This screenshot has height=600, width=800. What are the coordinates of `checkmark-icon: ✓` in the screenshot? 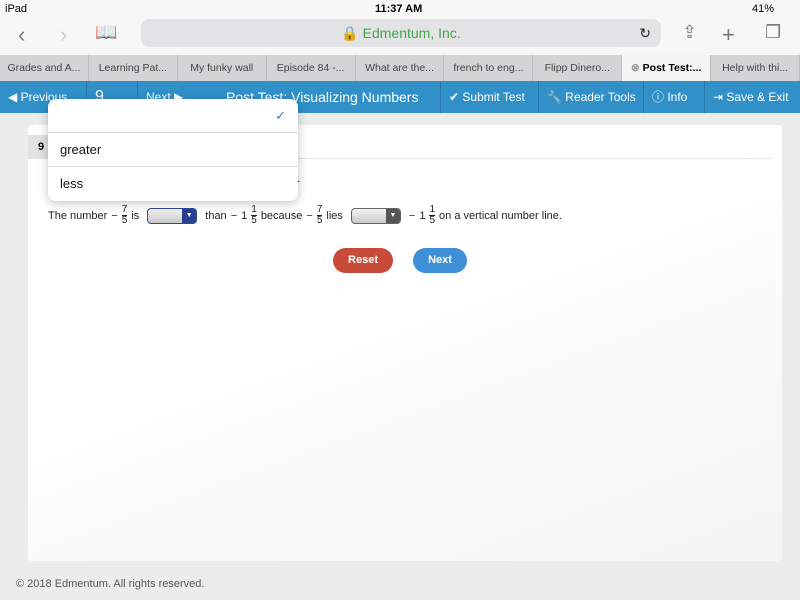 It's located at (280, 115).